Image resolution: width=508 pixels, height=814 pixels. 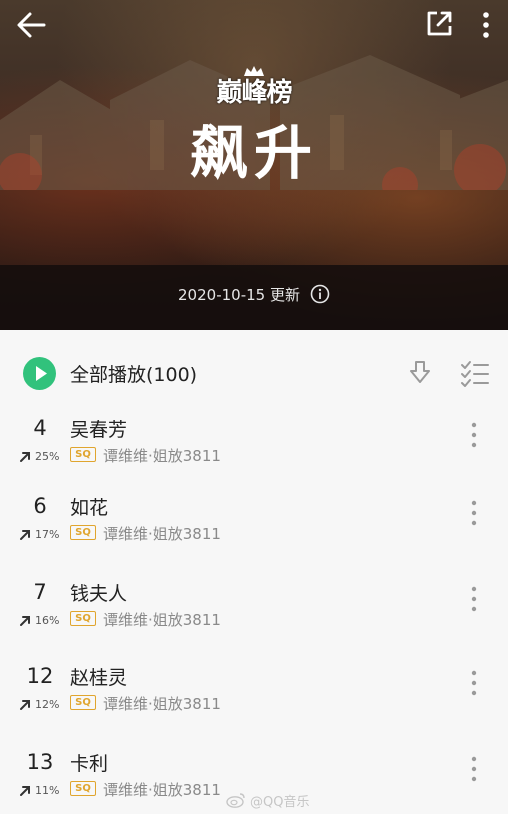 What do you see at coordinates (254, 608) in the screenshot?
I see `song-row: 7 16% 钱夫人 SQ 谭维维·姐放3811` at bounding box center [254, 608].